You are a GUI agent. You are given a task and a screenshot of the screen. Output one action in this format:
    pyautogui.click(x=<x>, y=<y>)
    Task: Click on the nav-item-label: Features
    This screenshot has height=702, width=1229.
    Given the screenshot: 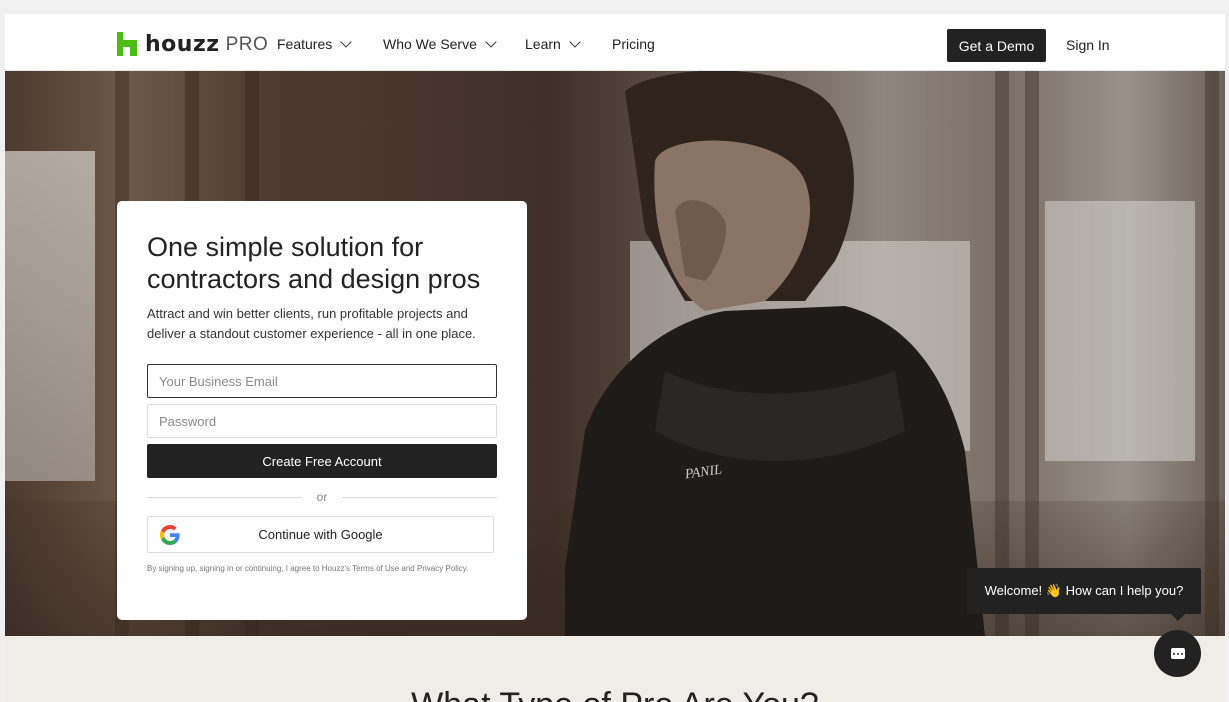 What is the action you would take?
    pyautogui.click(x=305, y=44)
    